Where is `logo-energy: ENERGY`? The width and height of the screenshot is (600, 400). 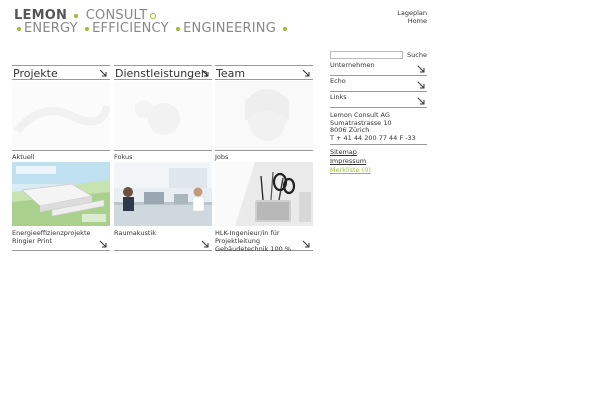
logo-energy: ENERGY is located at coordinates (51, 28).